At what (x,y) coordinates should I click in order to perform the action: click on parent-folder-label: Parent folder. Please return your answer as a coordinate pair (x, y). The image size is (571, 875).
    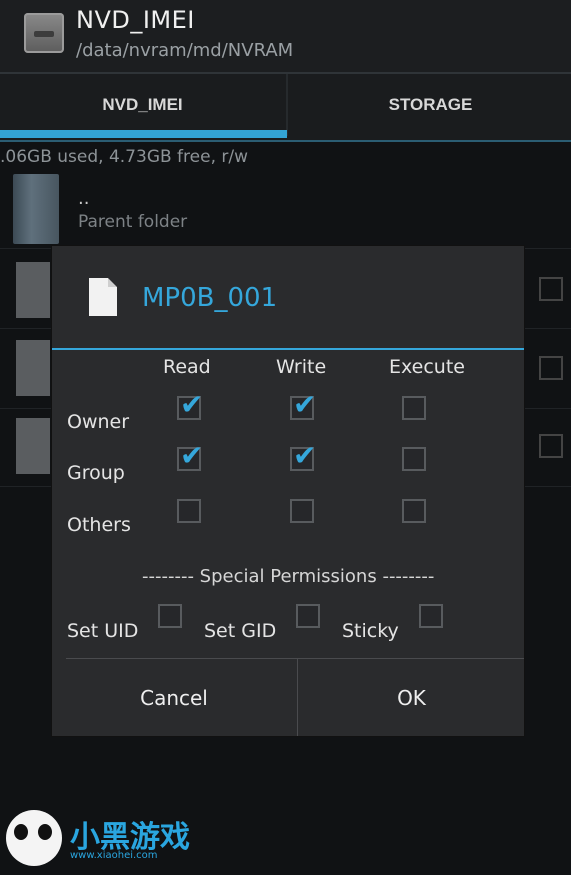
    Looking at the image, I should click on (133, 222).